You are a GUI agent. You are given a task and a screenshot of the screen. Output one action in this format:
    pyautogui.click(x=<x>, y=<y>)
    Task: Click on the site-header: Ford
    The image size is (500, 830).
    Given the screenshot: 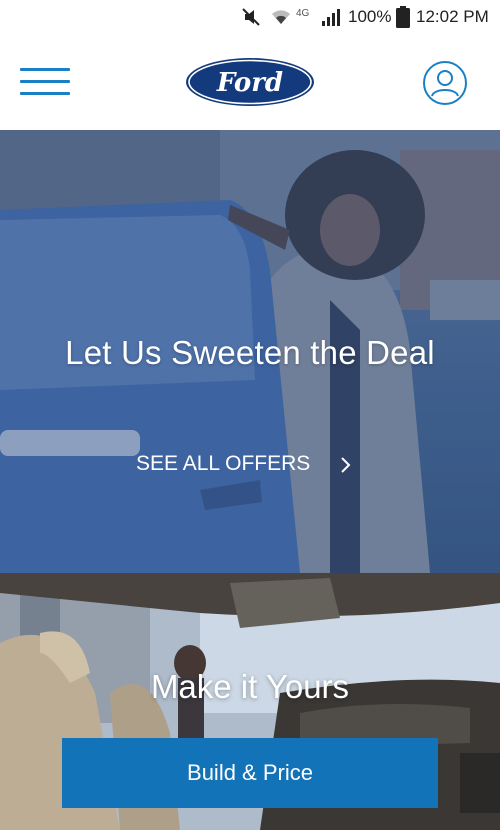 What is the action you would take?
    pyautogui.click(x=250, y=83)
    